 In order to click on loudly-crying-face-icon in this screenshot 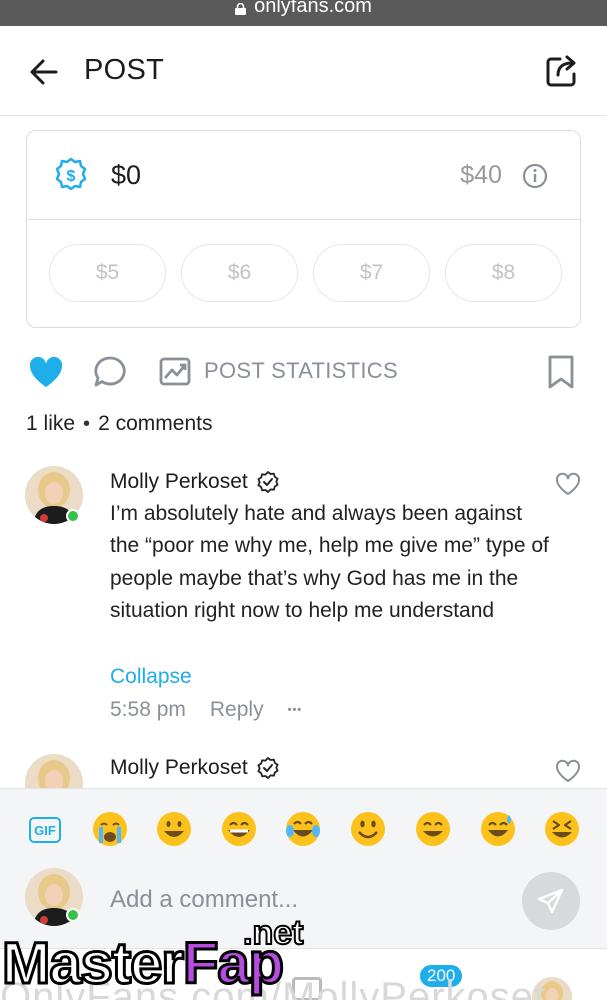, I will do `click(110, 829)`.